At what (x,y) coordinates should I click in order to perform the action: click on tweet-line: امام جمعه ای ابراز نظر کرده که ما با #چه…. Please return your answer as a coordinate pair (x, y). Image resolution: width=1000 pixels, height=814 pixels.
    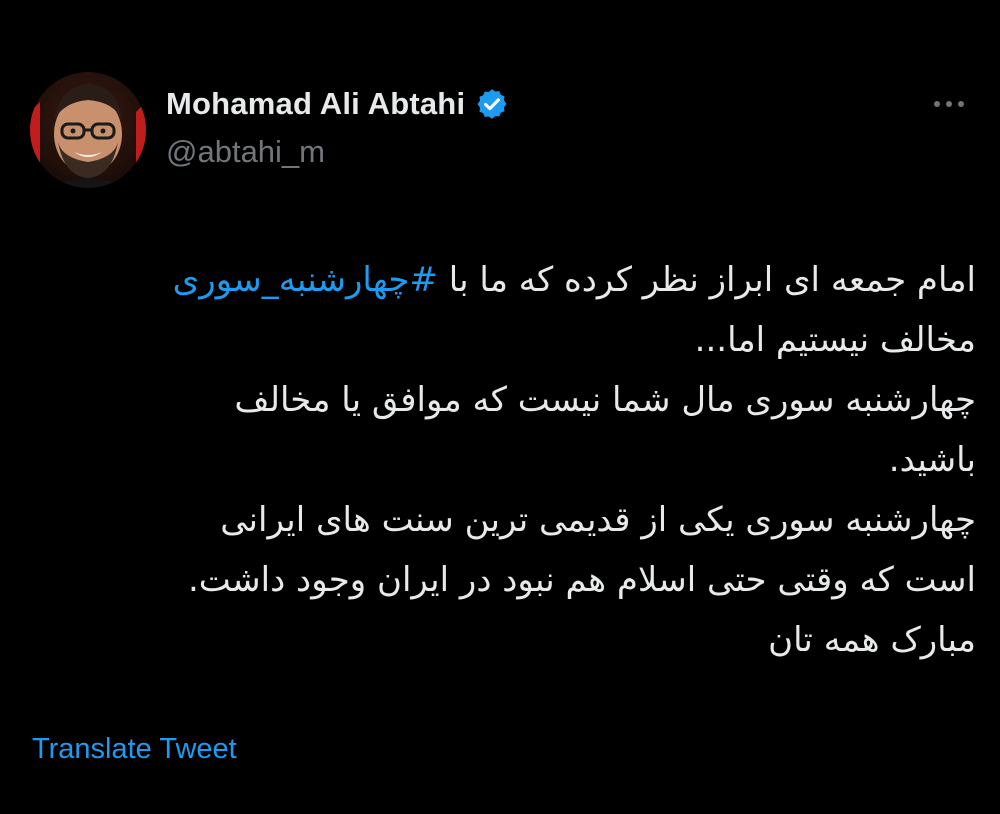
    Looking at the image, I should click on (503, 280).